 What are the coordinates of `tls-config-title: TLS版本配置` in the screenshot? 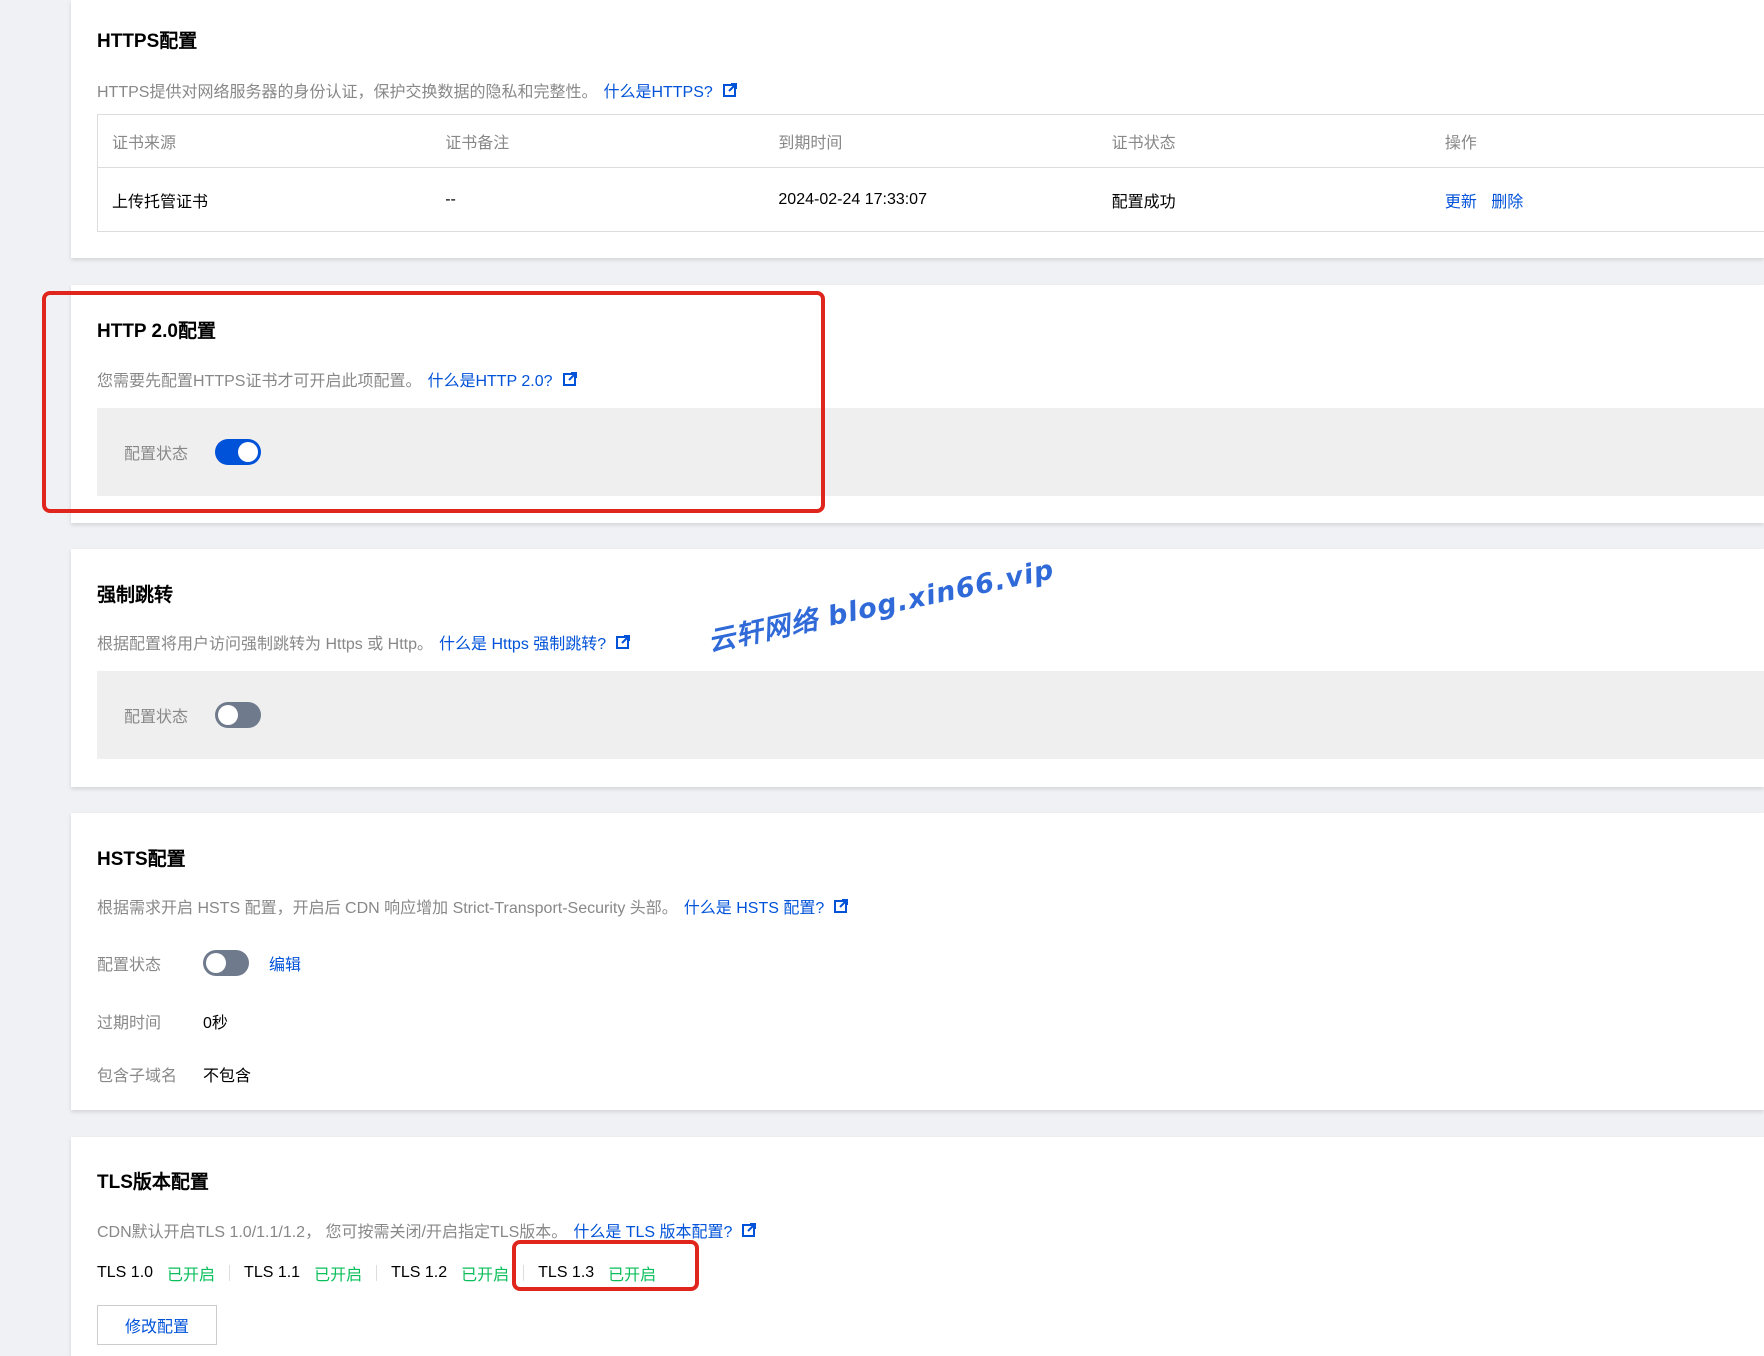 It's located at (153, 1182).